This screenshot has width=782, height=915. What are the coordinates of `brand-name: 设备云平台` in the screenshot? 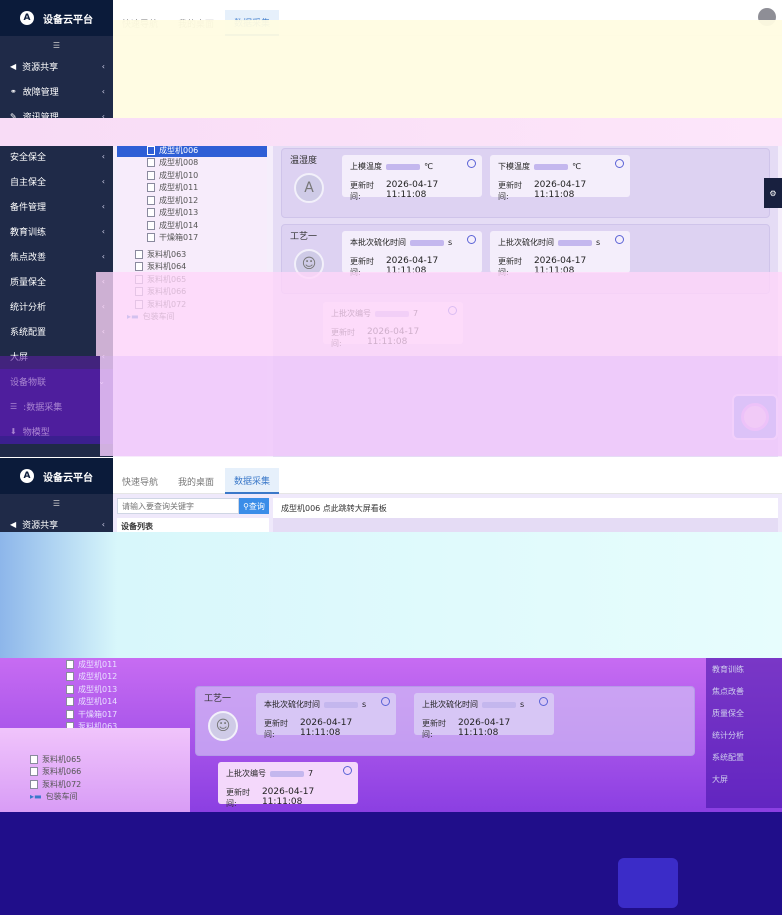 It's located at (68, 478).